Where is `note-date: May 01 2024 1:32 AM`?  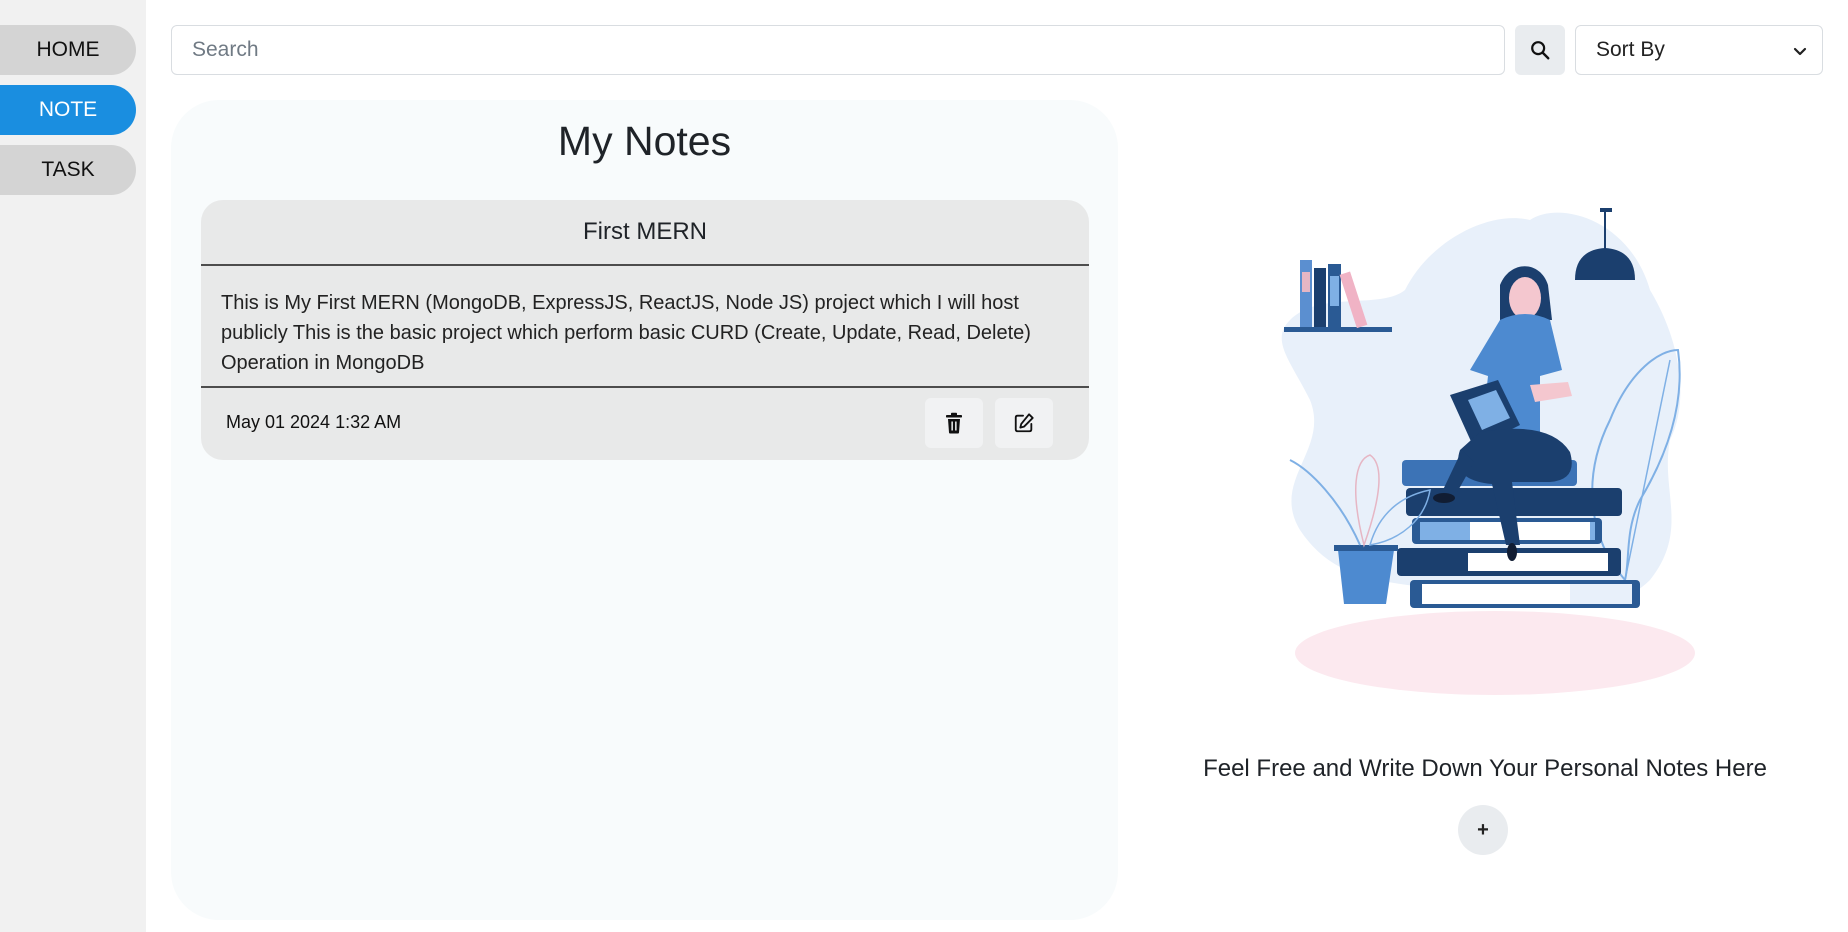
note-date: May 01 2024 1:32 AM is located at coordinates (314, 422).